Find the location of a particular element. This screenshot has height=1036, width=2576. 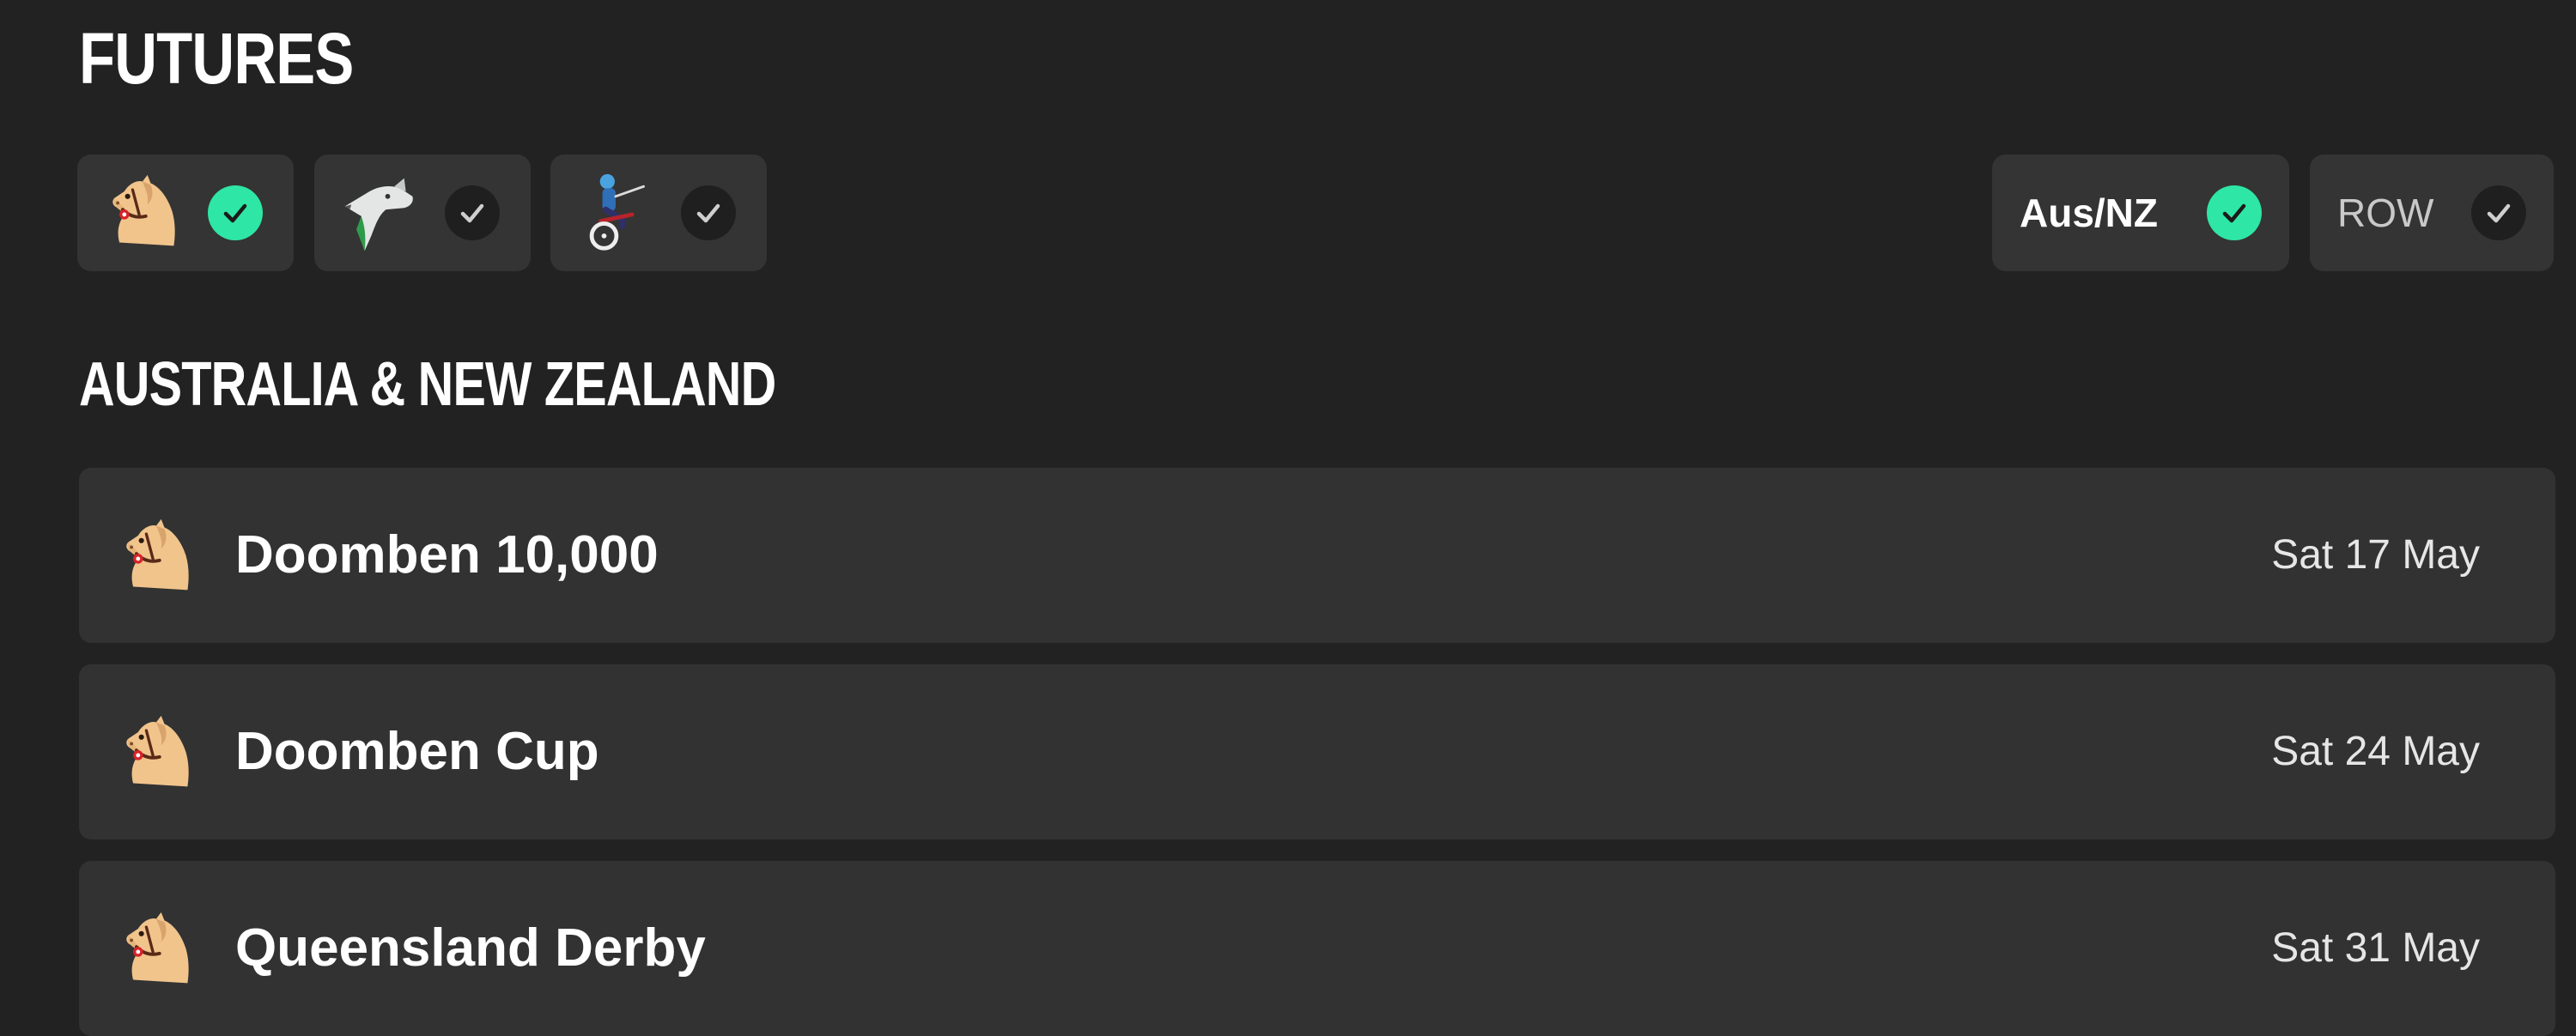

filter-greyhound-button is located at coordinates (422, 212).